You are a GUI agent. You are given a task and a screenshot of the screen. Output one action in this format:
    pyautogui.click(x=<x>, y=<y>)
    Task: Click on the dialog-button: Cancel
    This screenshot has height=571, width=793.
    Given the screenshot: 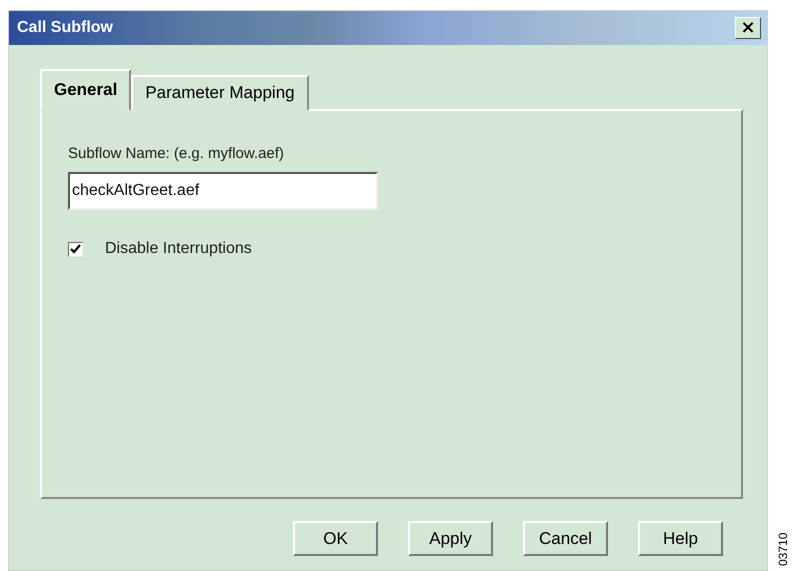 What is the action you would take?
    pyautogui.click(x=565, y=538)
    